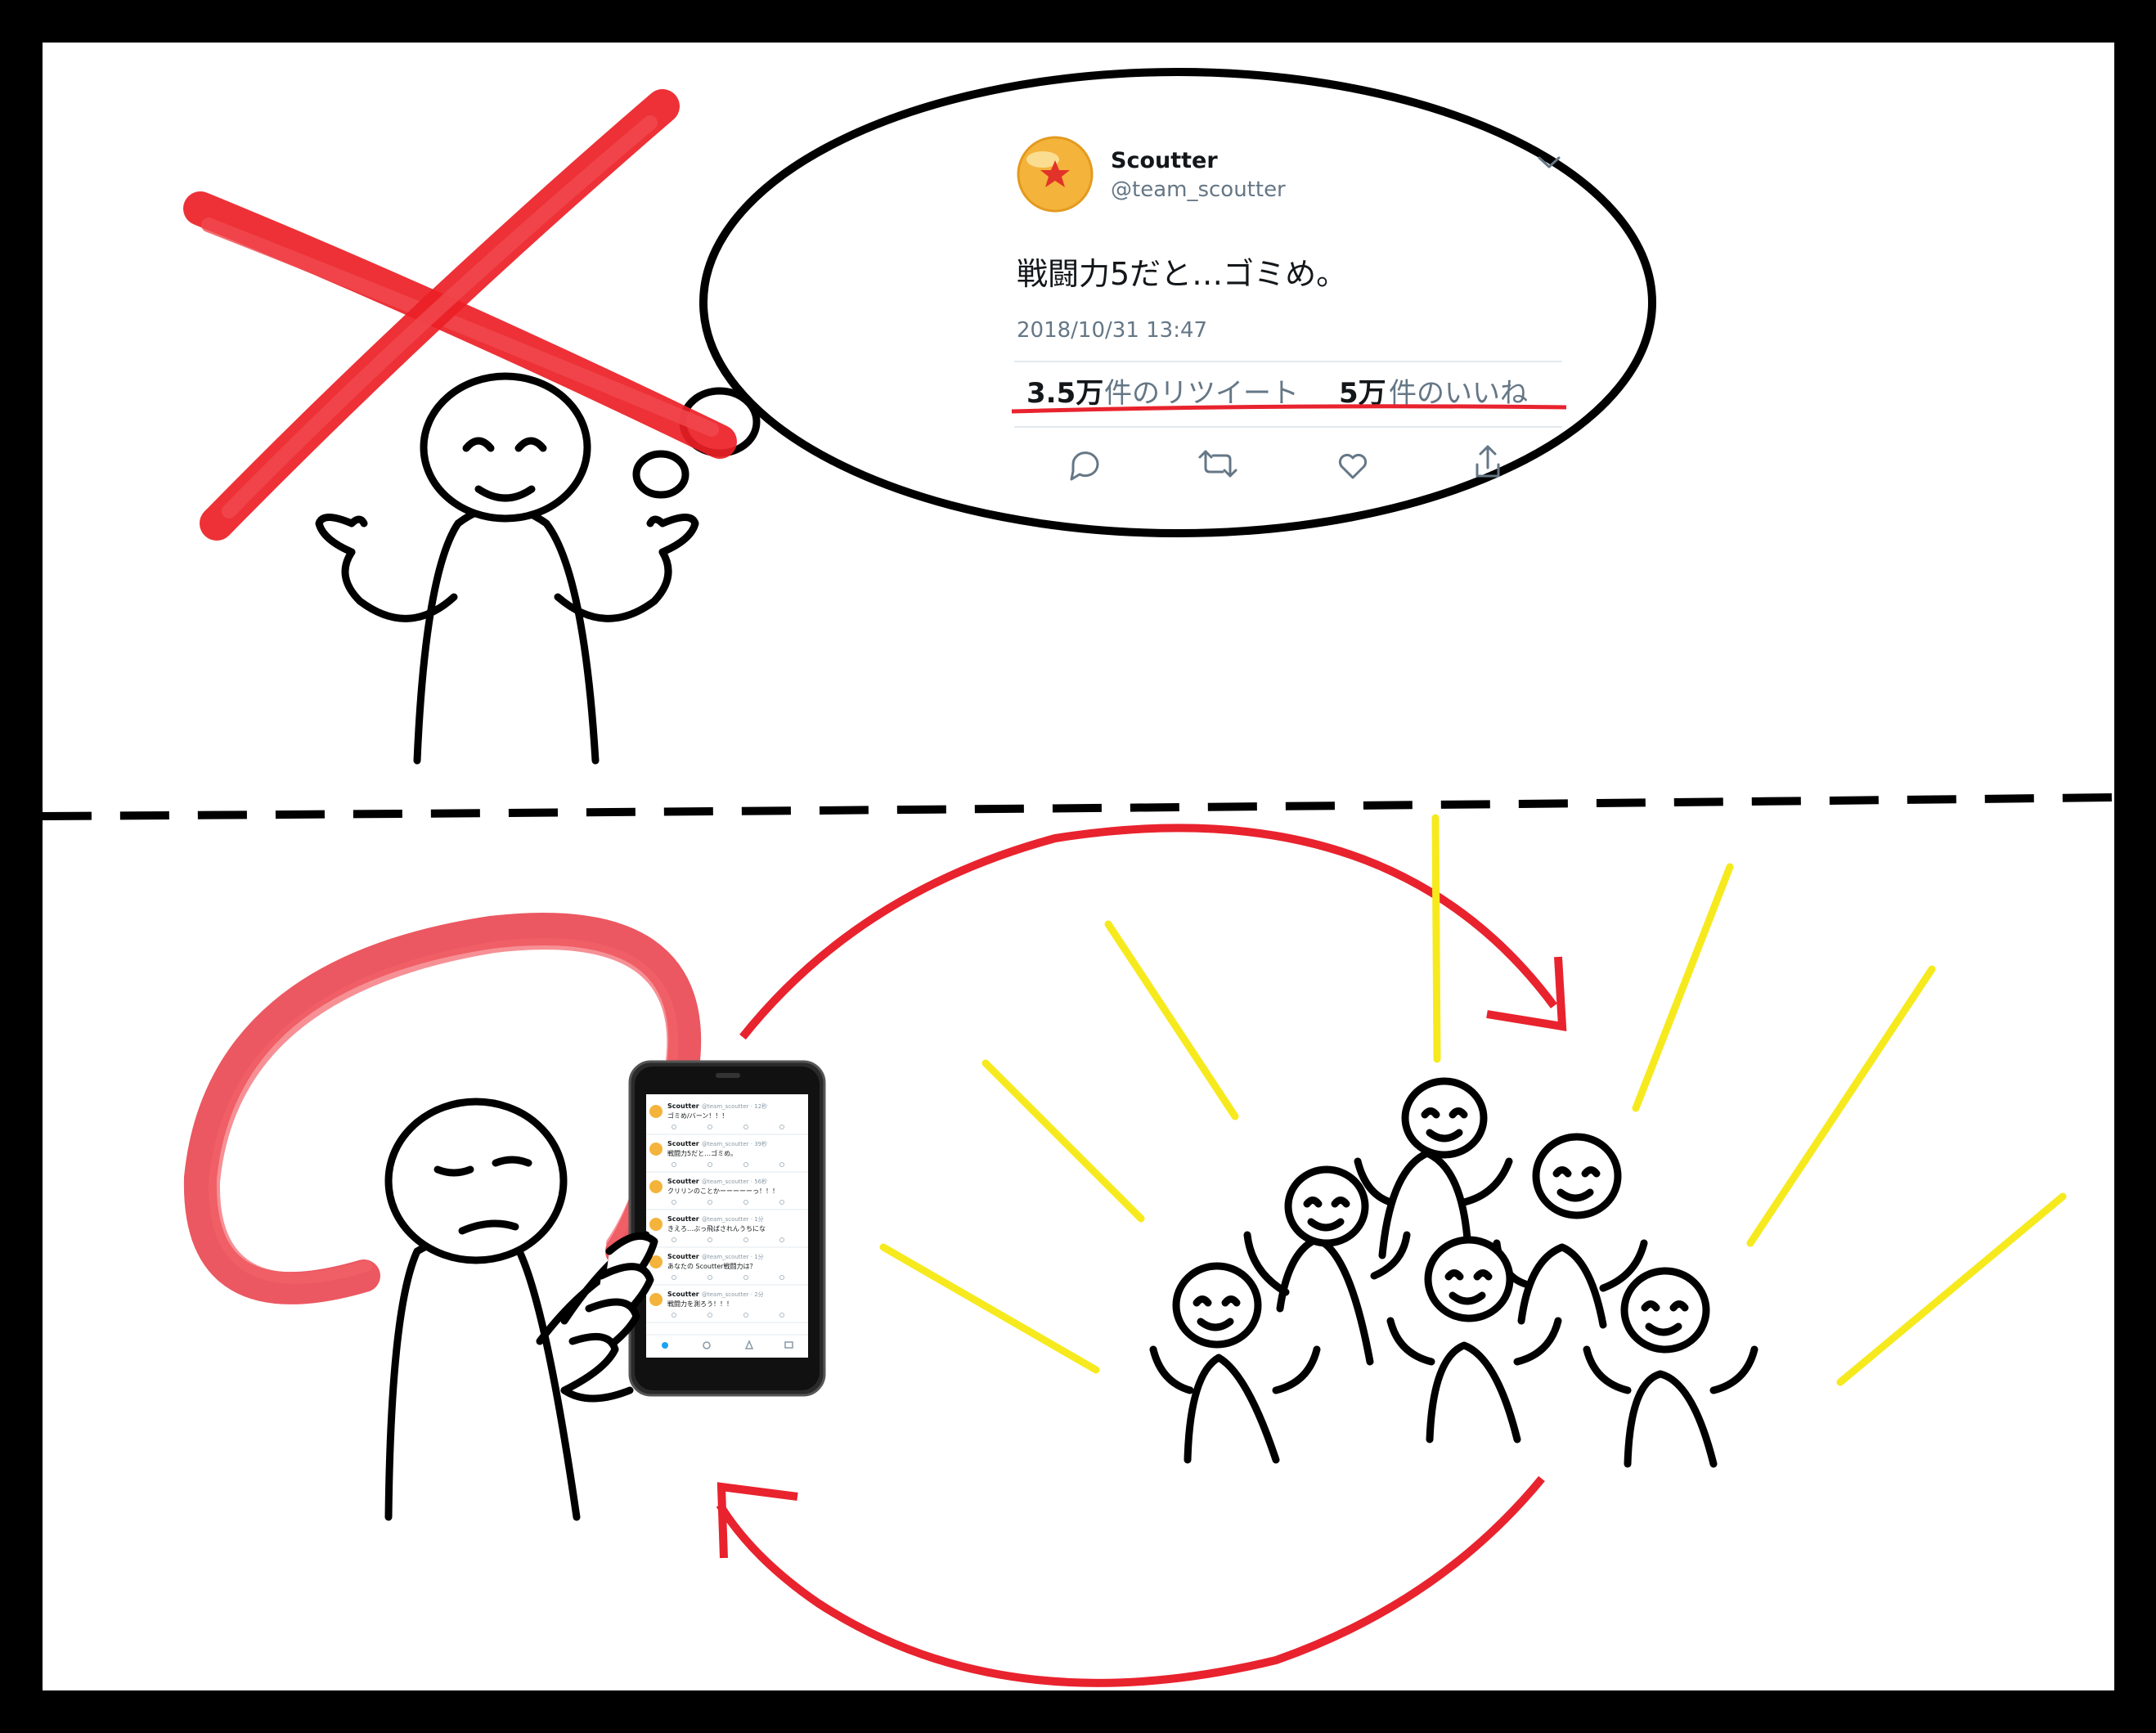  What do you see at coordinates (1064, 393) in the screenshot?
I see `retweet-count: 3.5万` at bounding box center [1064, 393].